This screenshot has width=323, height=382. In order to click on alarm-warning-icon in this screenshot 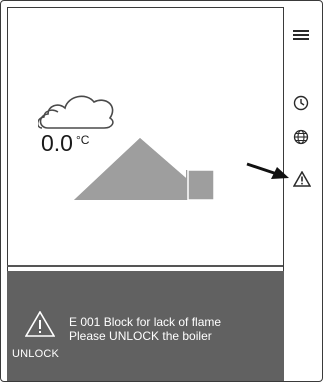, I will do `click(40, 324)`.